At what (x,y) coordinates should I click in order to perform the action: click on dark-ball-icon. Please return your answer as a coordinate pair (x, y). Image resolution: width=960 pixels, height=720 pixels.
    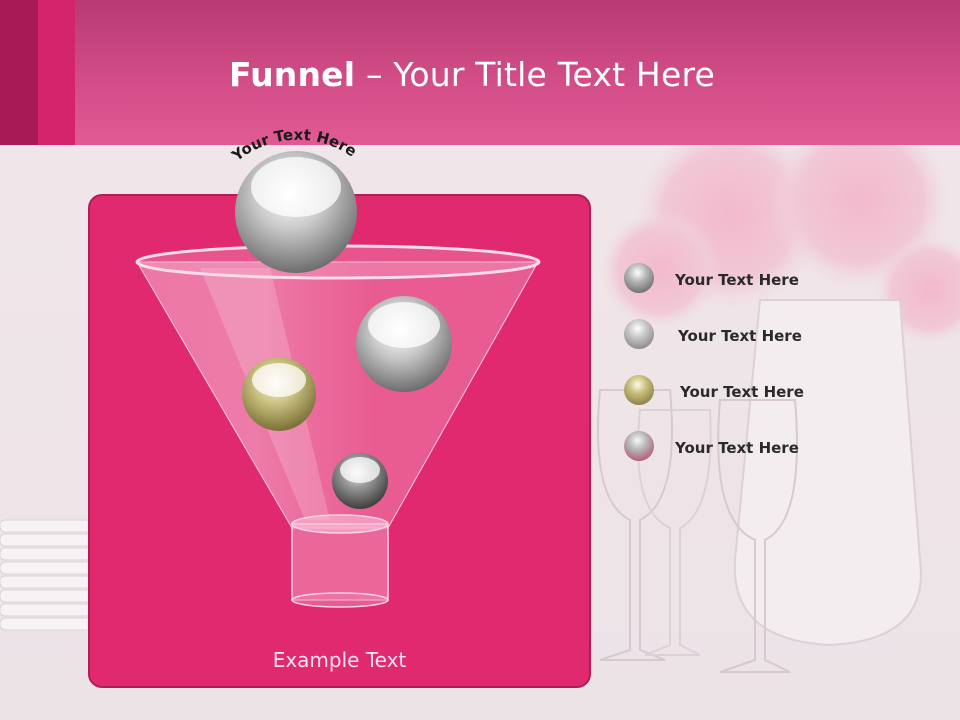
    Looking at the image, I should click on (360, 481).